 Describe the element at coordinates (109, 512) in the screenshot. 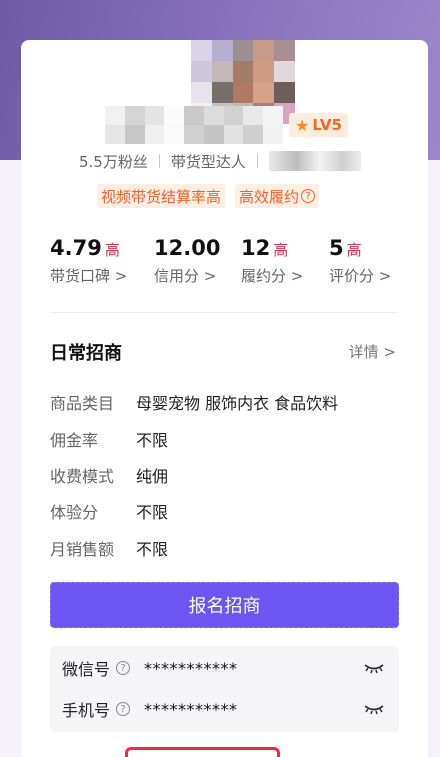

I see `info-row-experience: 体验分 不限` at that location.